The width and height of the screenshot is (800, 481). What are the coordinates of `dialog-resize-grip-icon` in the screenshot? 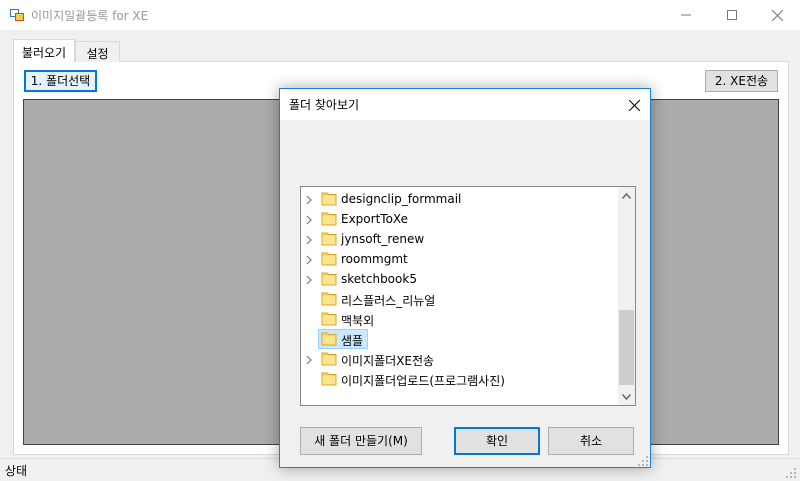 It's located at (643, 460).